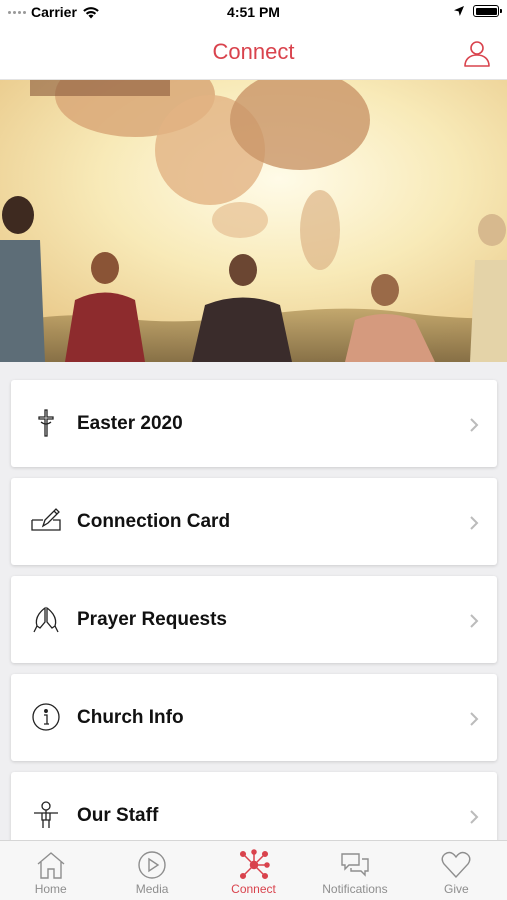 The image size is (507, 900). I want to click on status-bar: Carrier 4:51 PM, so click(253, 13).